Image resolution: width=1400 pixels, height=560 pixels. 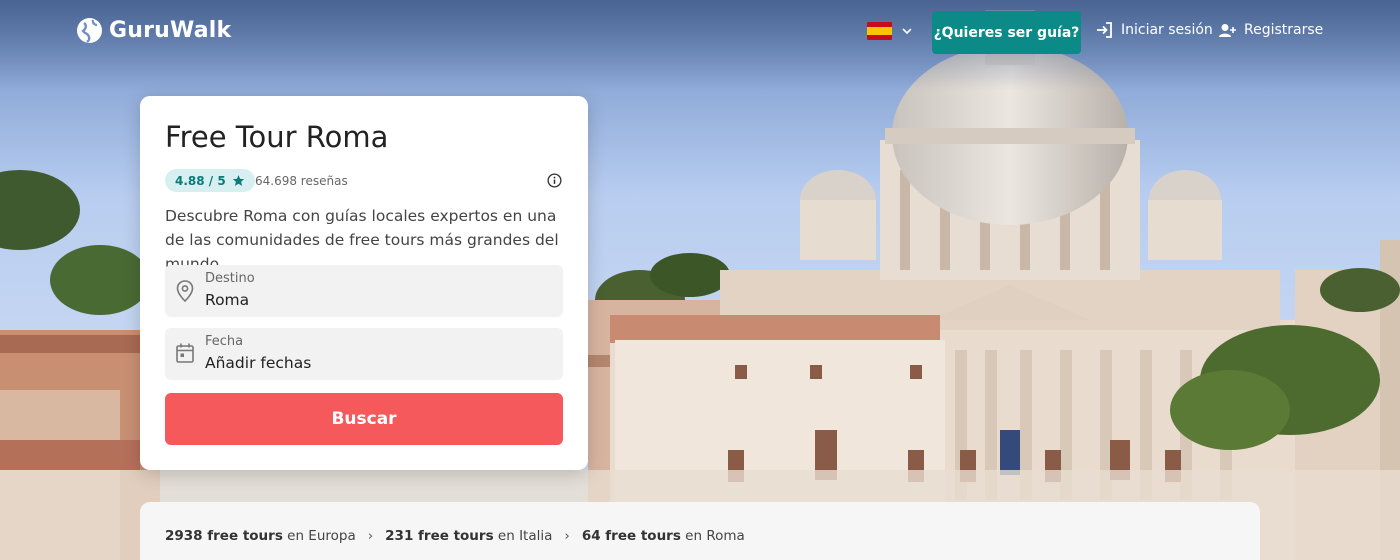 I want to click on login-label: Iniciar sesión, so click(x=1167, y=30).